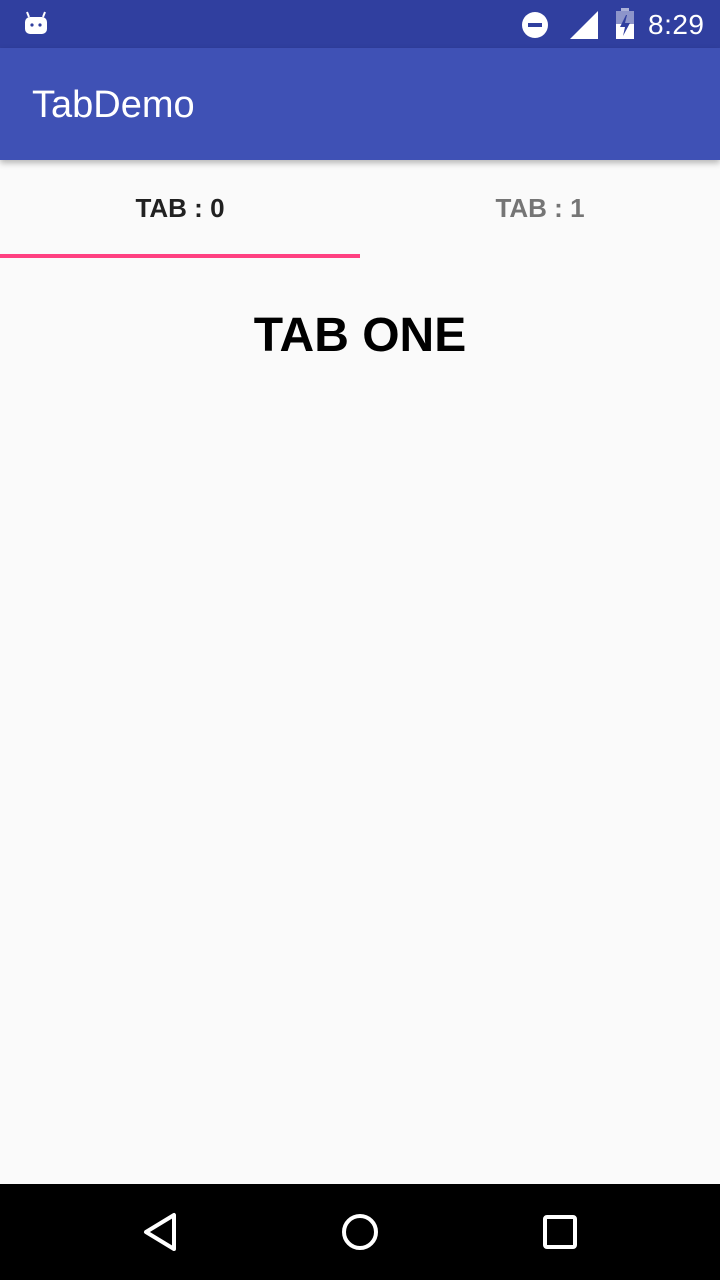 This screenshot has height=1280, width=720. I want to click on navigation-bar, so click(360, 1232).